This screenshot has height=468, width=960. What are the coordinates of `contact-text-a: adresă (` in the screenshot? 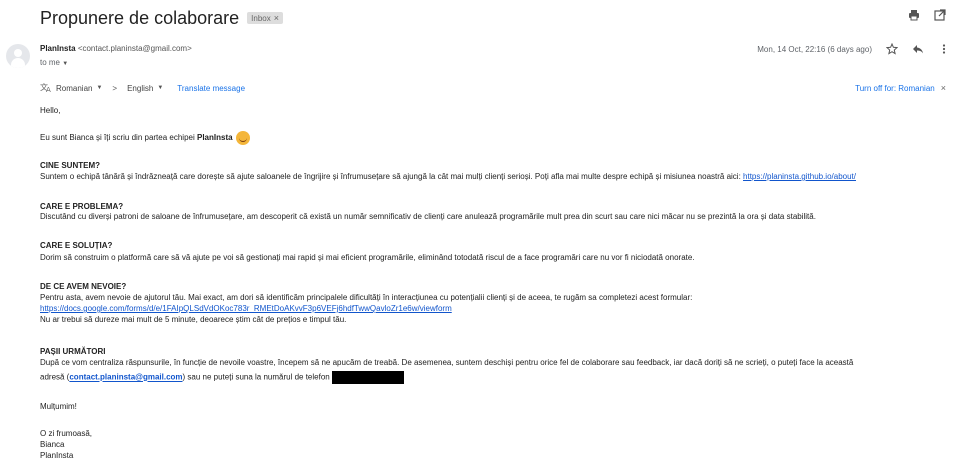 It's located at (55, 377).